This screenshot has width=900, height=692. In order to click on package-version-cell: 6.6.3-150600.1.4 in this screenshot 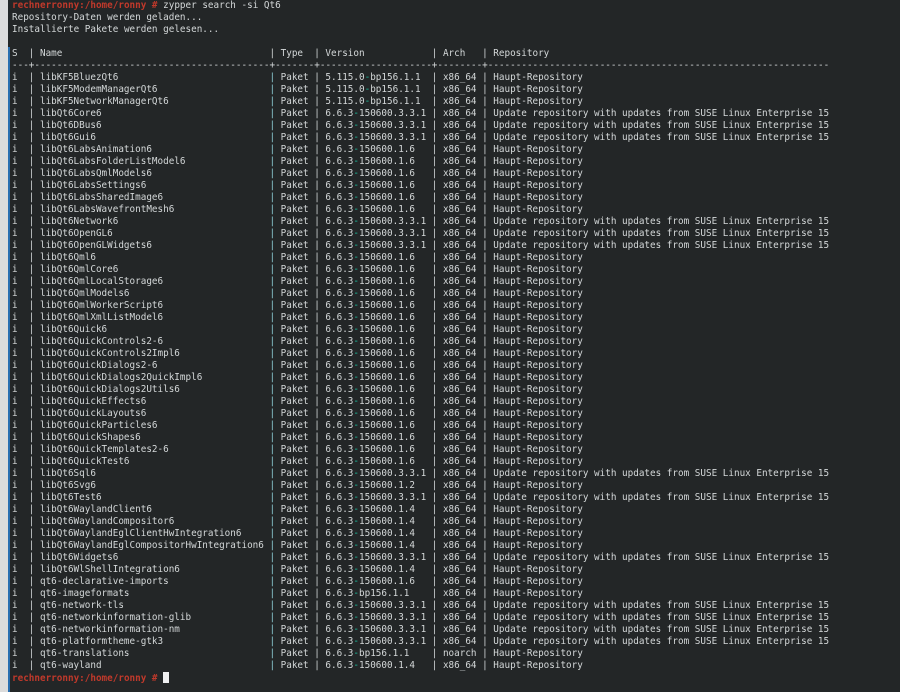, I will do `click(378, 510)`.